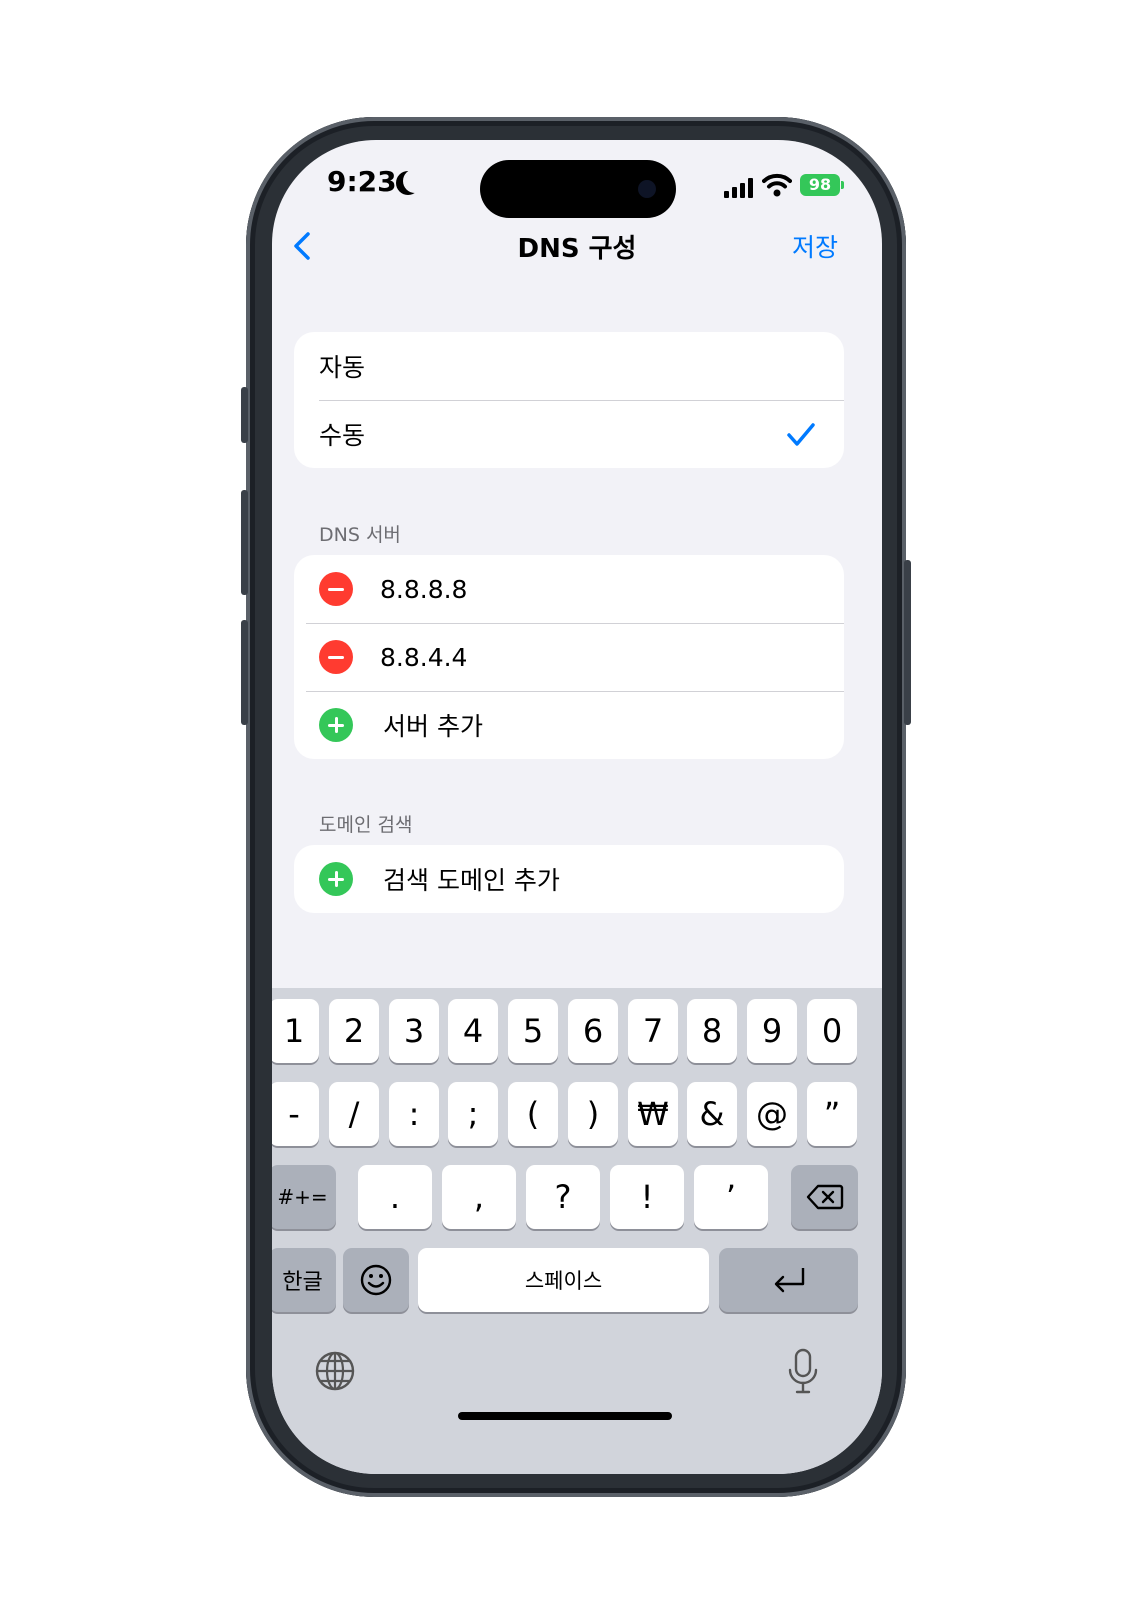  Describe the element at coordinates (569, 589) in the screenshot. I see `dns-server-row: 8.8.8.8` at that location.